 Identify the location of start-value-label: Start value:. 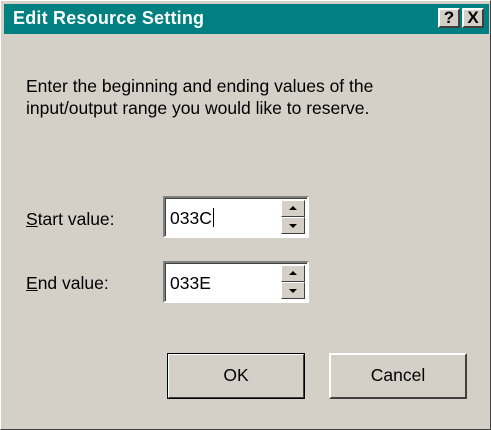
(70, 219).